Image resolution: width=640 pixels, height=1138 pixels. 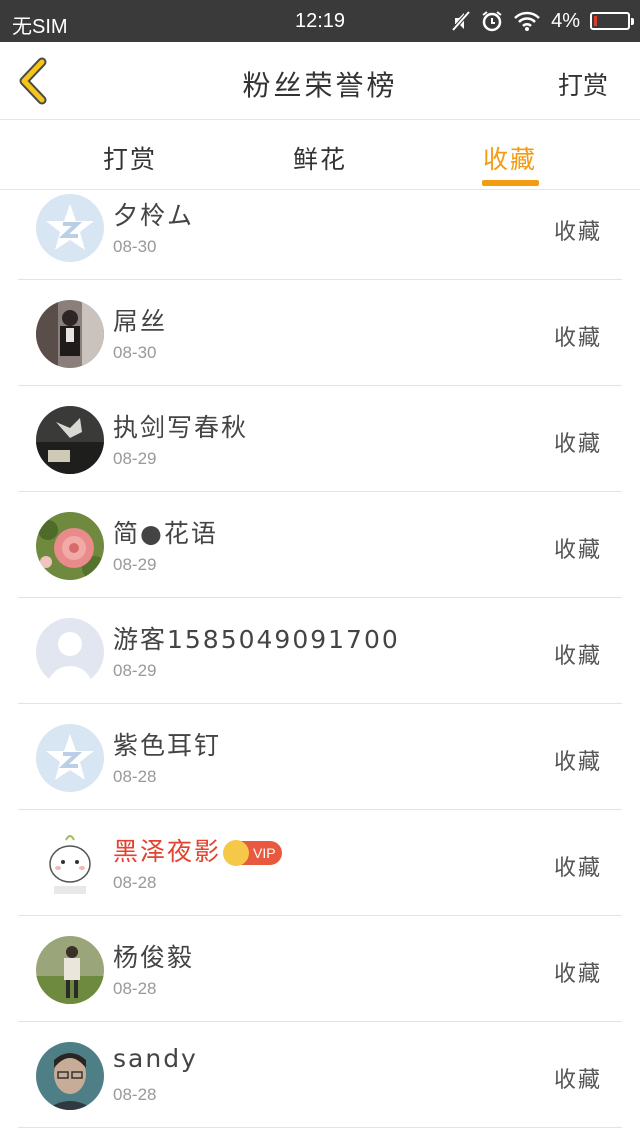 I want to click on list-item: 游客1585049091700 08-29 收藏, so click(x=320, y=651).